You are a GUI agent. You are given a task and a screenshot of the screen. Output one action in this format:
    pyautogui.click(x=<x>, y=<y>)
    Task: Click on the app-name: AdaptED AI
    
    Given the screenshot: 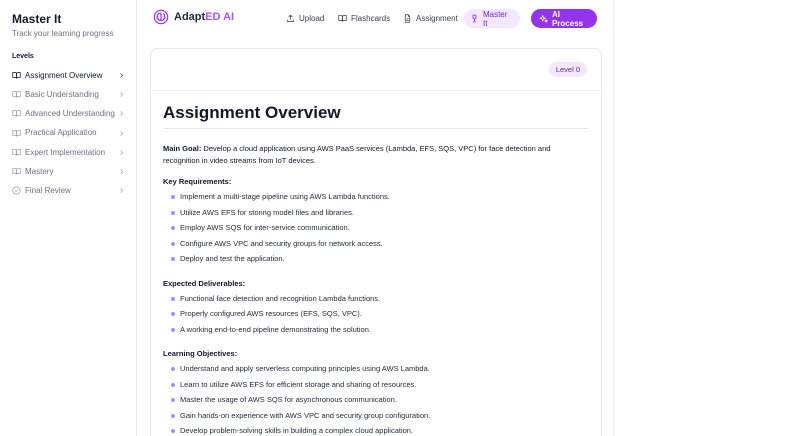 What is the action you would take?
    pyautogui.click(x=204, y=17)
    